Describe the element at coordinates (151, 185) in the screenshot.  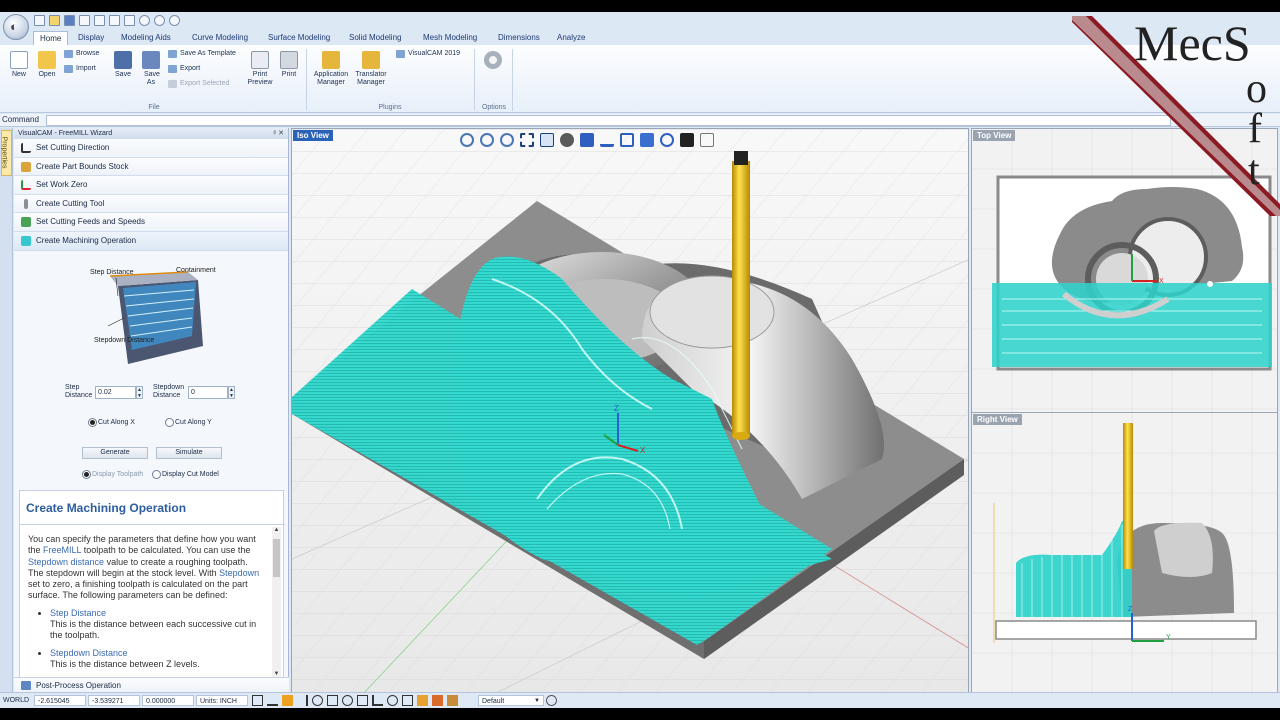
I see `step-set-work-zero: Set Work Zero` at that location.